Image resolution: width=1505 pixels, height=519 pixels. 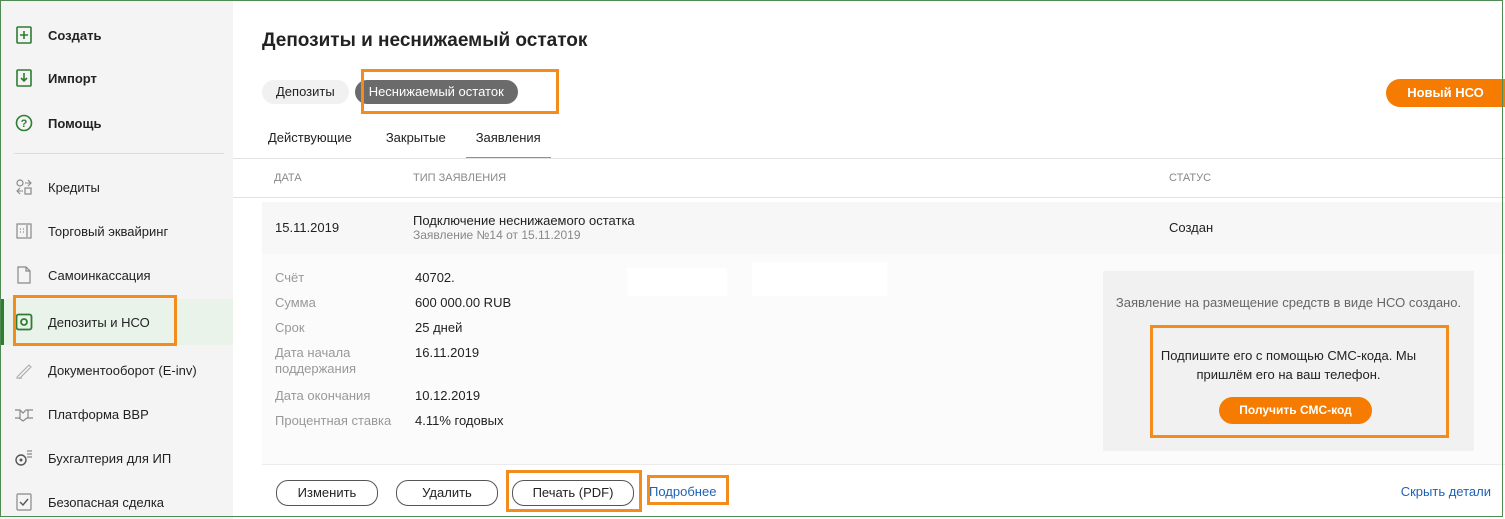 I want to click on sidebar-item-label: Создать, so click(x=75, y=35).